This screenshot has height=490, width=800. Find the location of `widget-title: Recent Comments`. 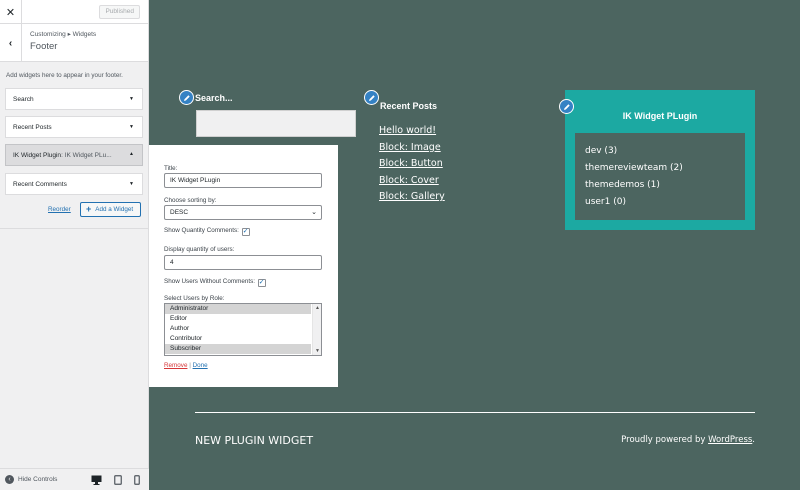

widget-title: Recent Comments is located at coordinates (40, 184).